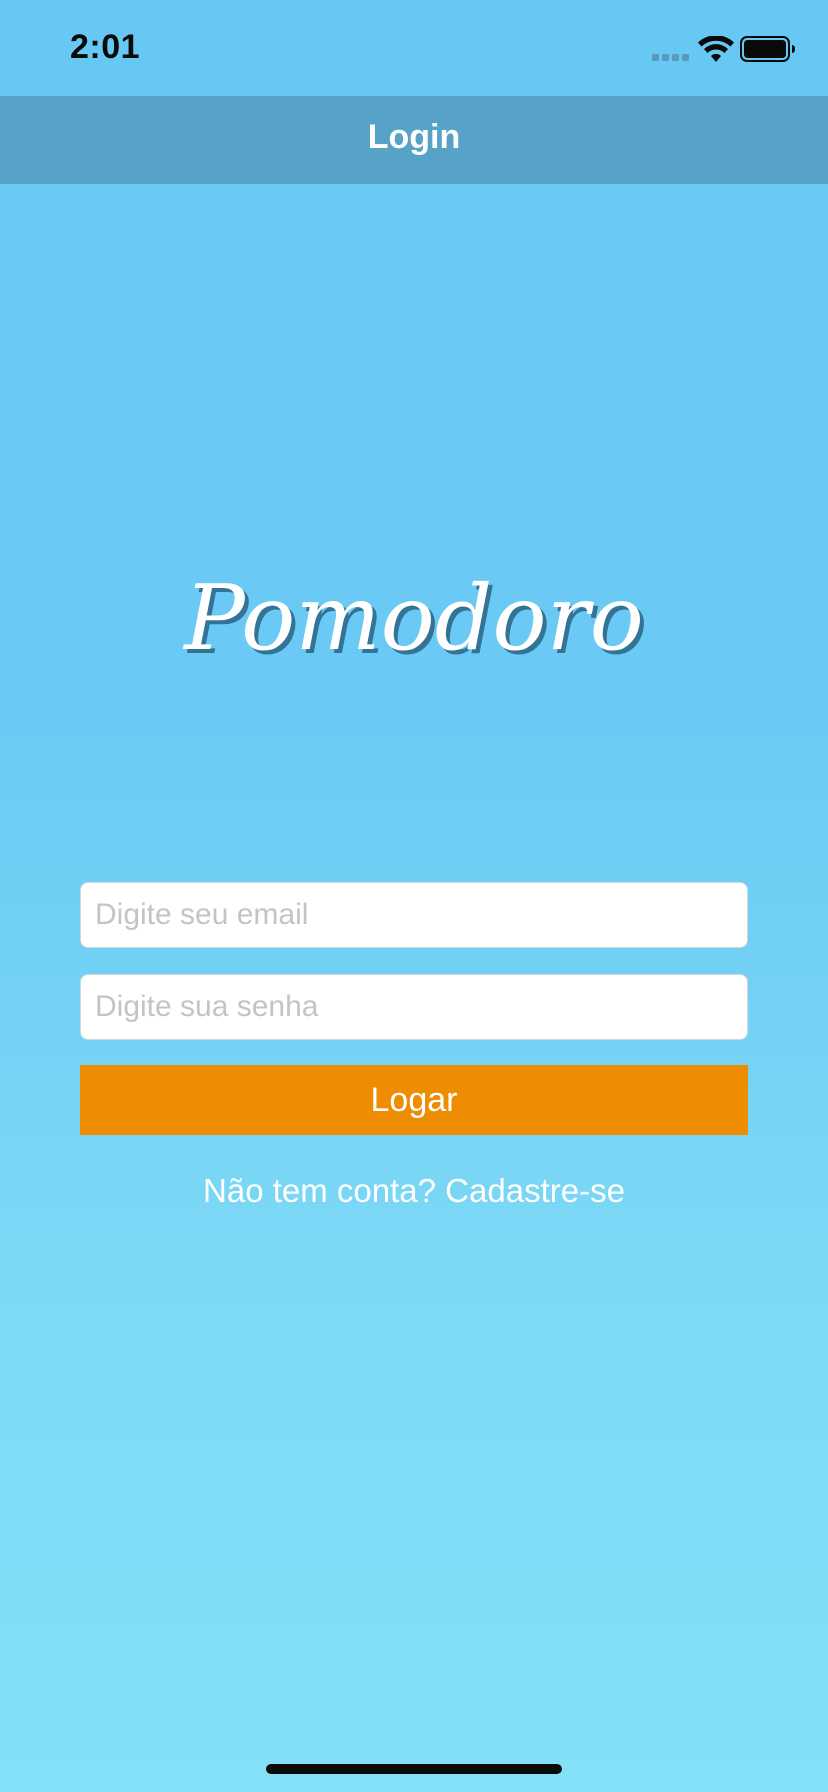 The image size is (828, 1792). I want to click on navigation-bar: Login, so click(414, 140).